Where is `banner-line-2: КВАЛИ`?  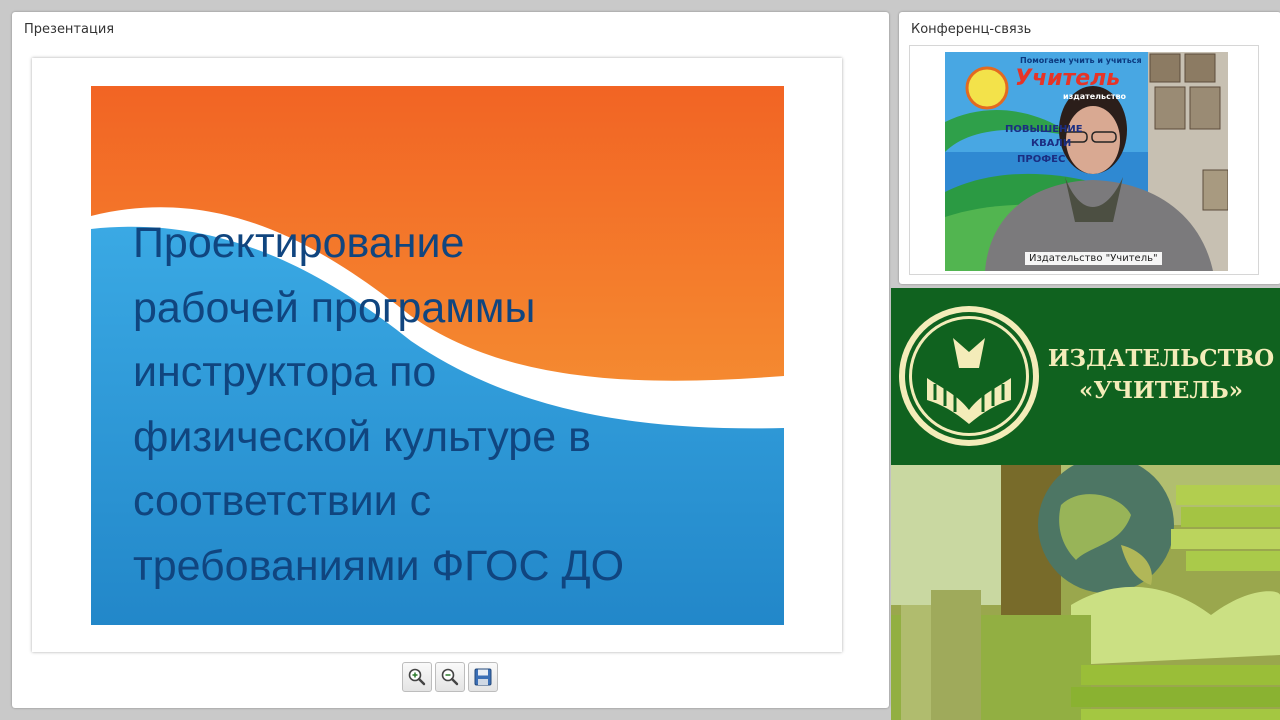 banner-line-2: КВАЛИ is located at coordinates (1051, 143).